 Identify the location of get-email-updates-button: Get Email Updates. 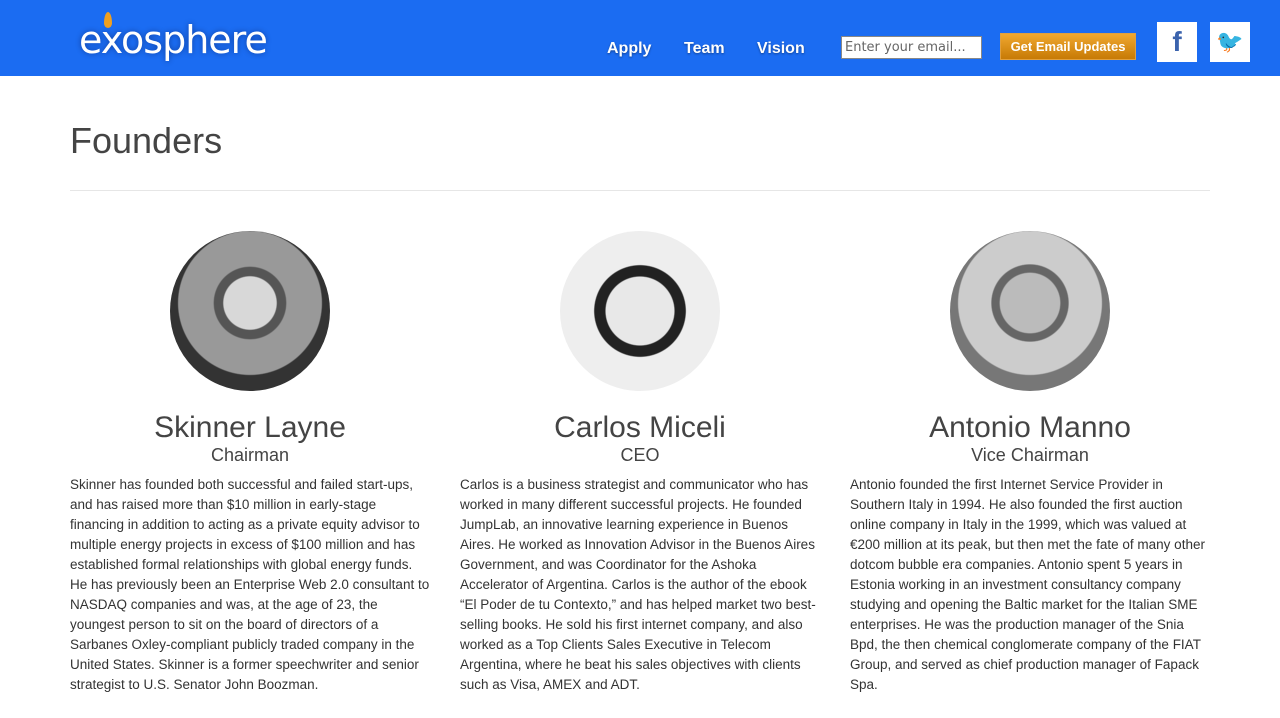
(1068, 46).